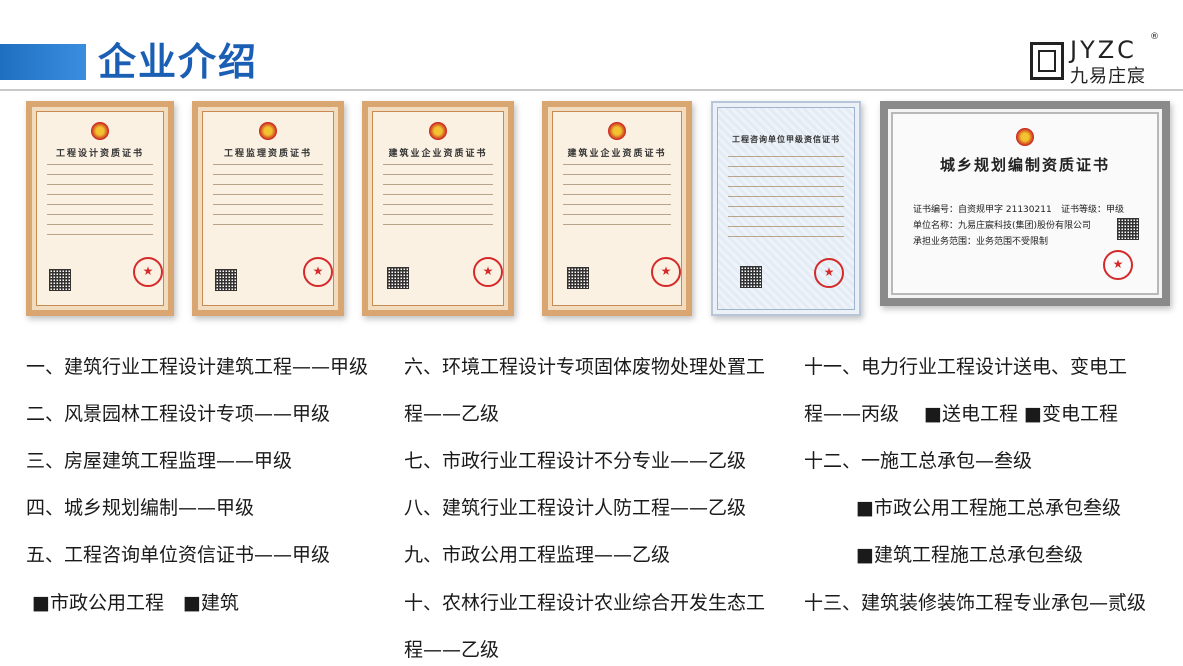  What do you see at coordinates (178, 62) in the screenshot?
I see `page-title: 企业介绍` at bounding box center [178, 62].